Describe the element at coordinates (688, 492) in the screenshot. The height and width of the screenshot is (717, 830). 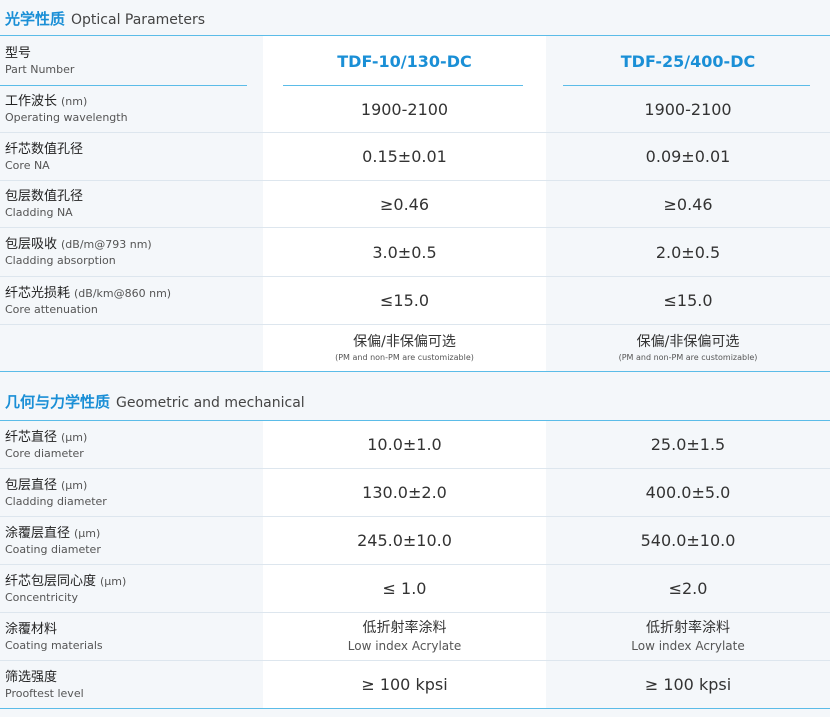
I see `value-cell: 400.0±5.0` at that location.